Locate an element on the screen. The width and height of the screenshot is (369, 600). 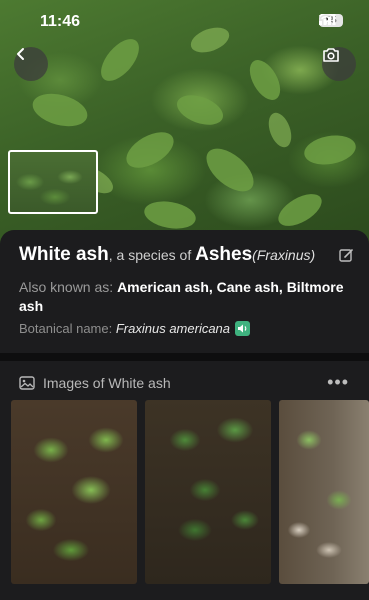
status-time: 11:46 is located at coordinates (60, 21).